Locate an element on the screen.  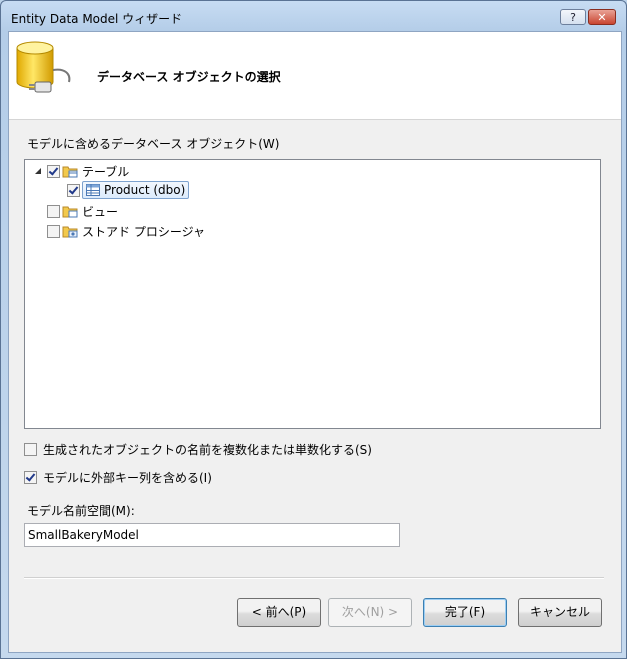
tree-node-views: ビュー is located at coordinates (82, 211).